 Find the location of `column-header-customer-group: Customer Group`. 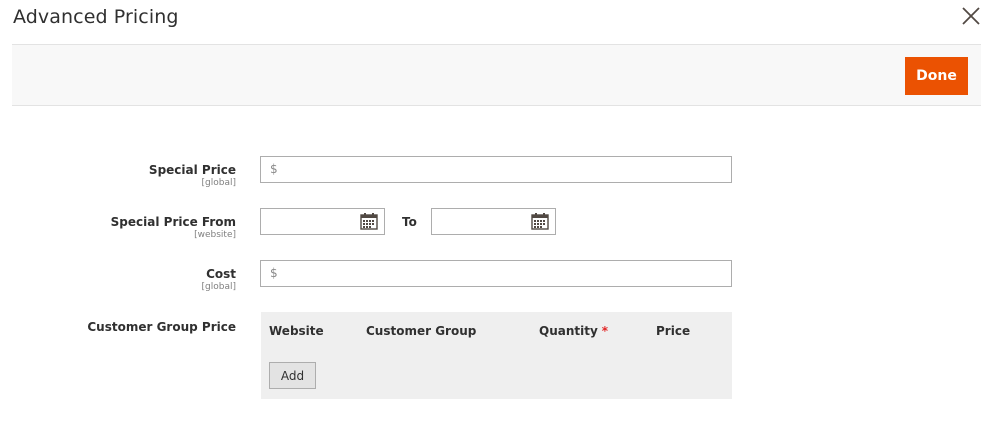

column-header-customer-group: Customer Group is located at coordinates (421, 331).